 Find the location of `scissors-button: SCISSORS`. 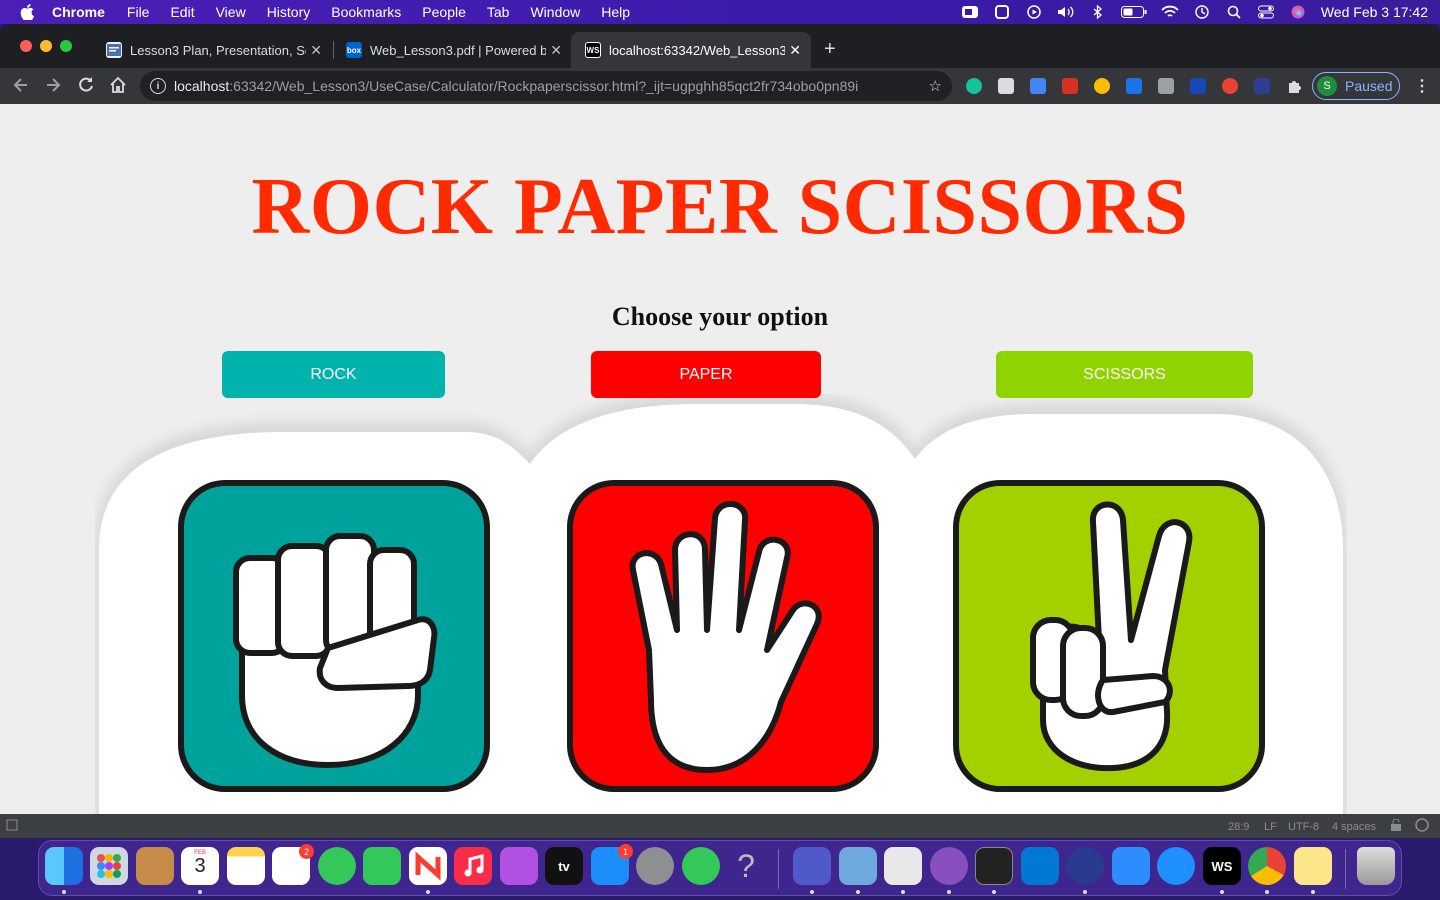

scissors-button: SCISSORS is located at coordinates (1124, 374).